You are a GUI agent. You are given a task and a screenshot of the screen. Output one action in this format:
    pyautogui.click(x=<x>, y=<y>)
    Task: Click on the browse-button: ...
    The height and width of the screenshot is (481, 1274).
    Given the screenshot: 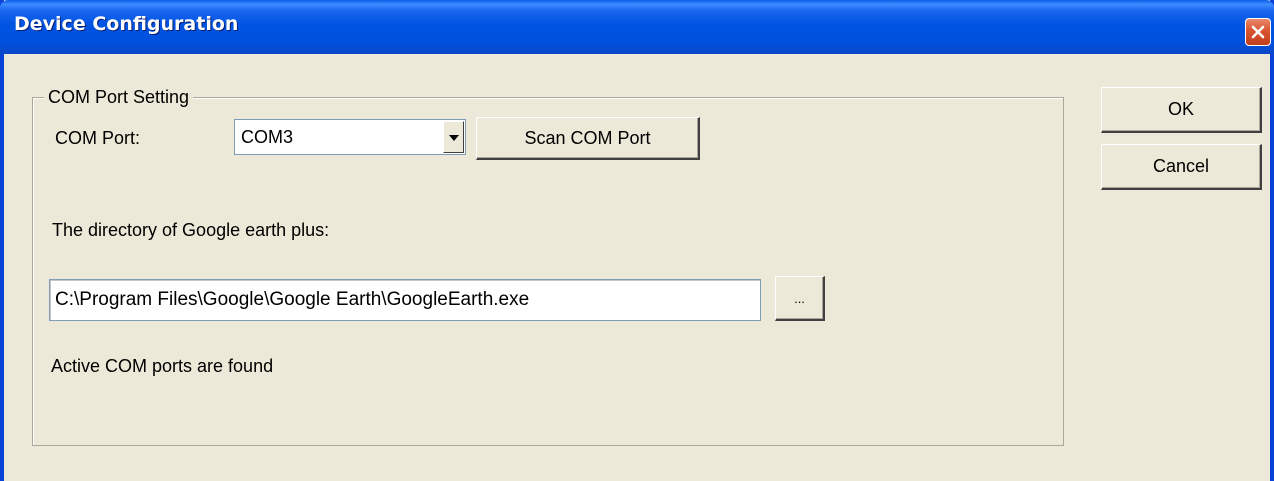 What is the action you would take?
    pyautogui.click(x=800, y=298)
    